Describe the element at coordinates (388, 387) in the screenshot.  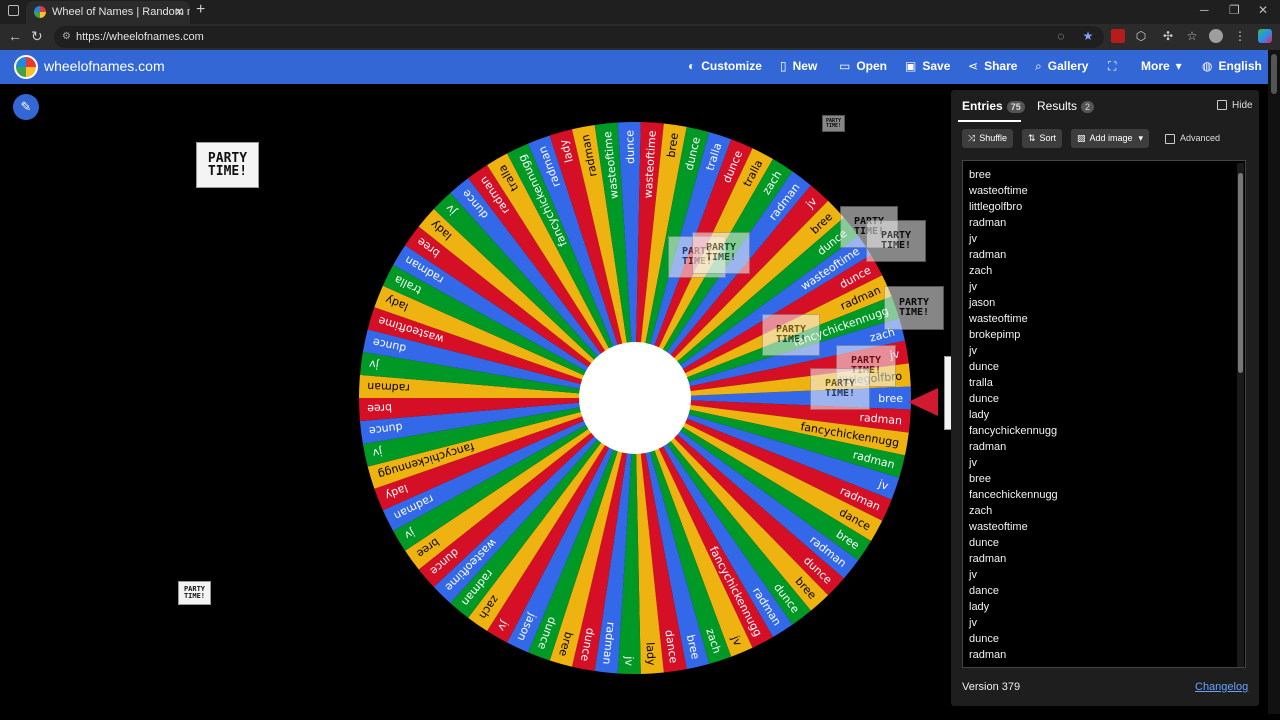
I see `wheel-slice-label: radman` at that location.